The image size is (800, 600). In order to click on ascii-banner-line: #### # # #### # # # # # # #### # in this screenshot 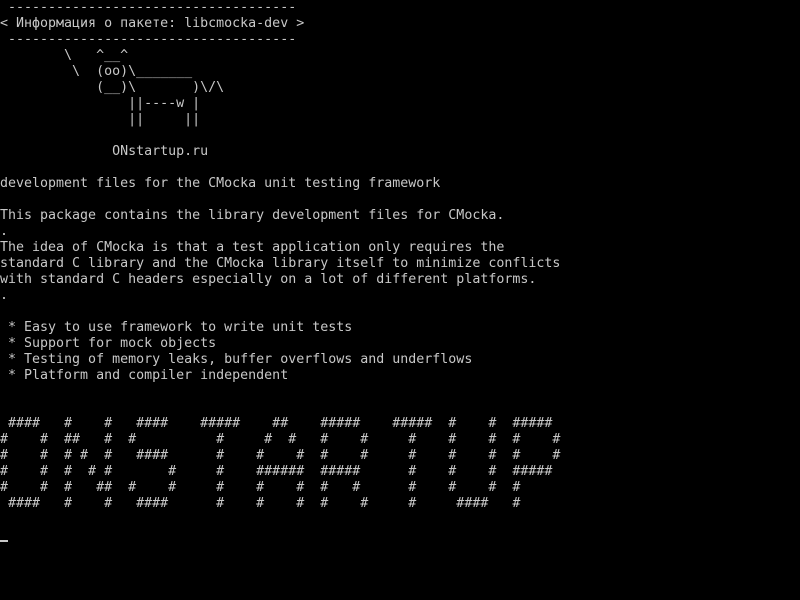, I will do `click(260, 503)`.